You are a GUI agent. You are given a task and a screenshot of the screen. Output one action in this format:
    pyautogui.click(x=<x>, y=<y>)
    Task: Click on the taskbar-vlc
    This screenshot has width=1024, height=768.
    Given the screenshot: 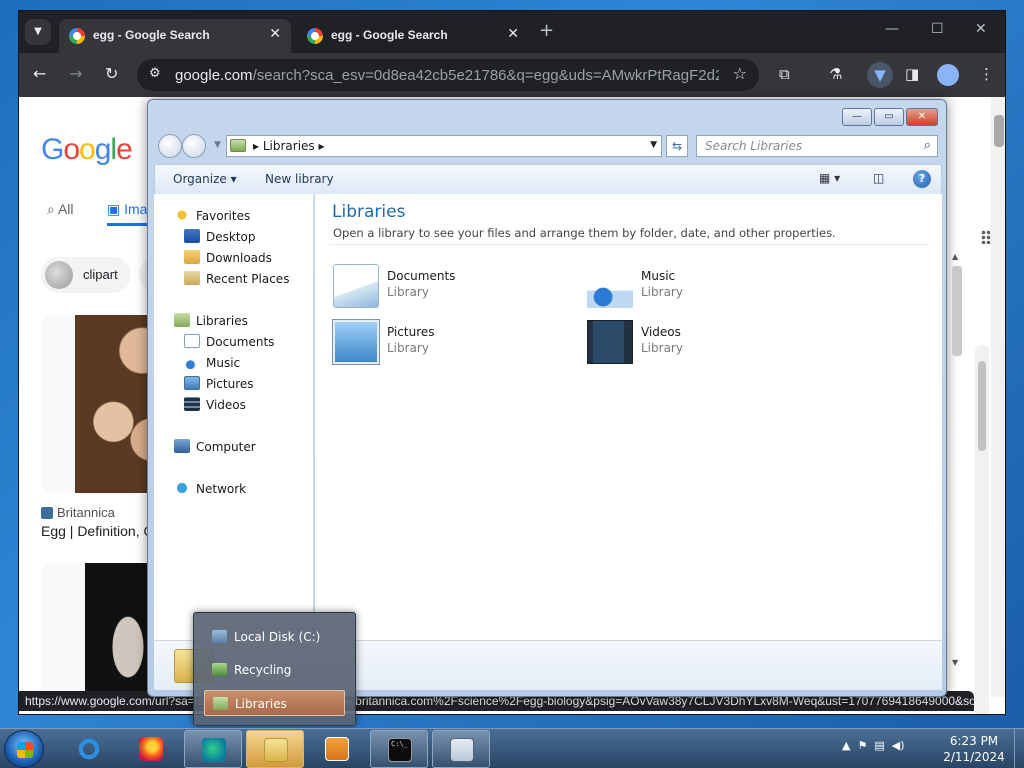 What is the action you would take?
    pyautogui.click(x=337, y=749)
    